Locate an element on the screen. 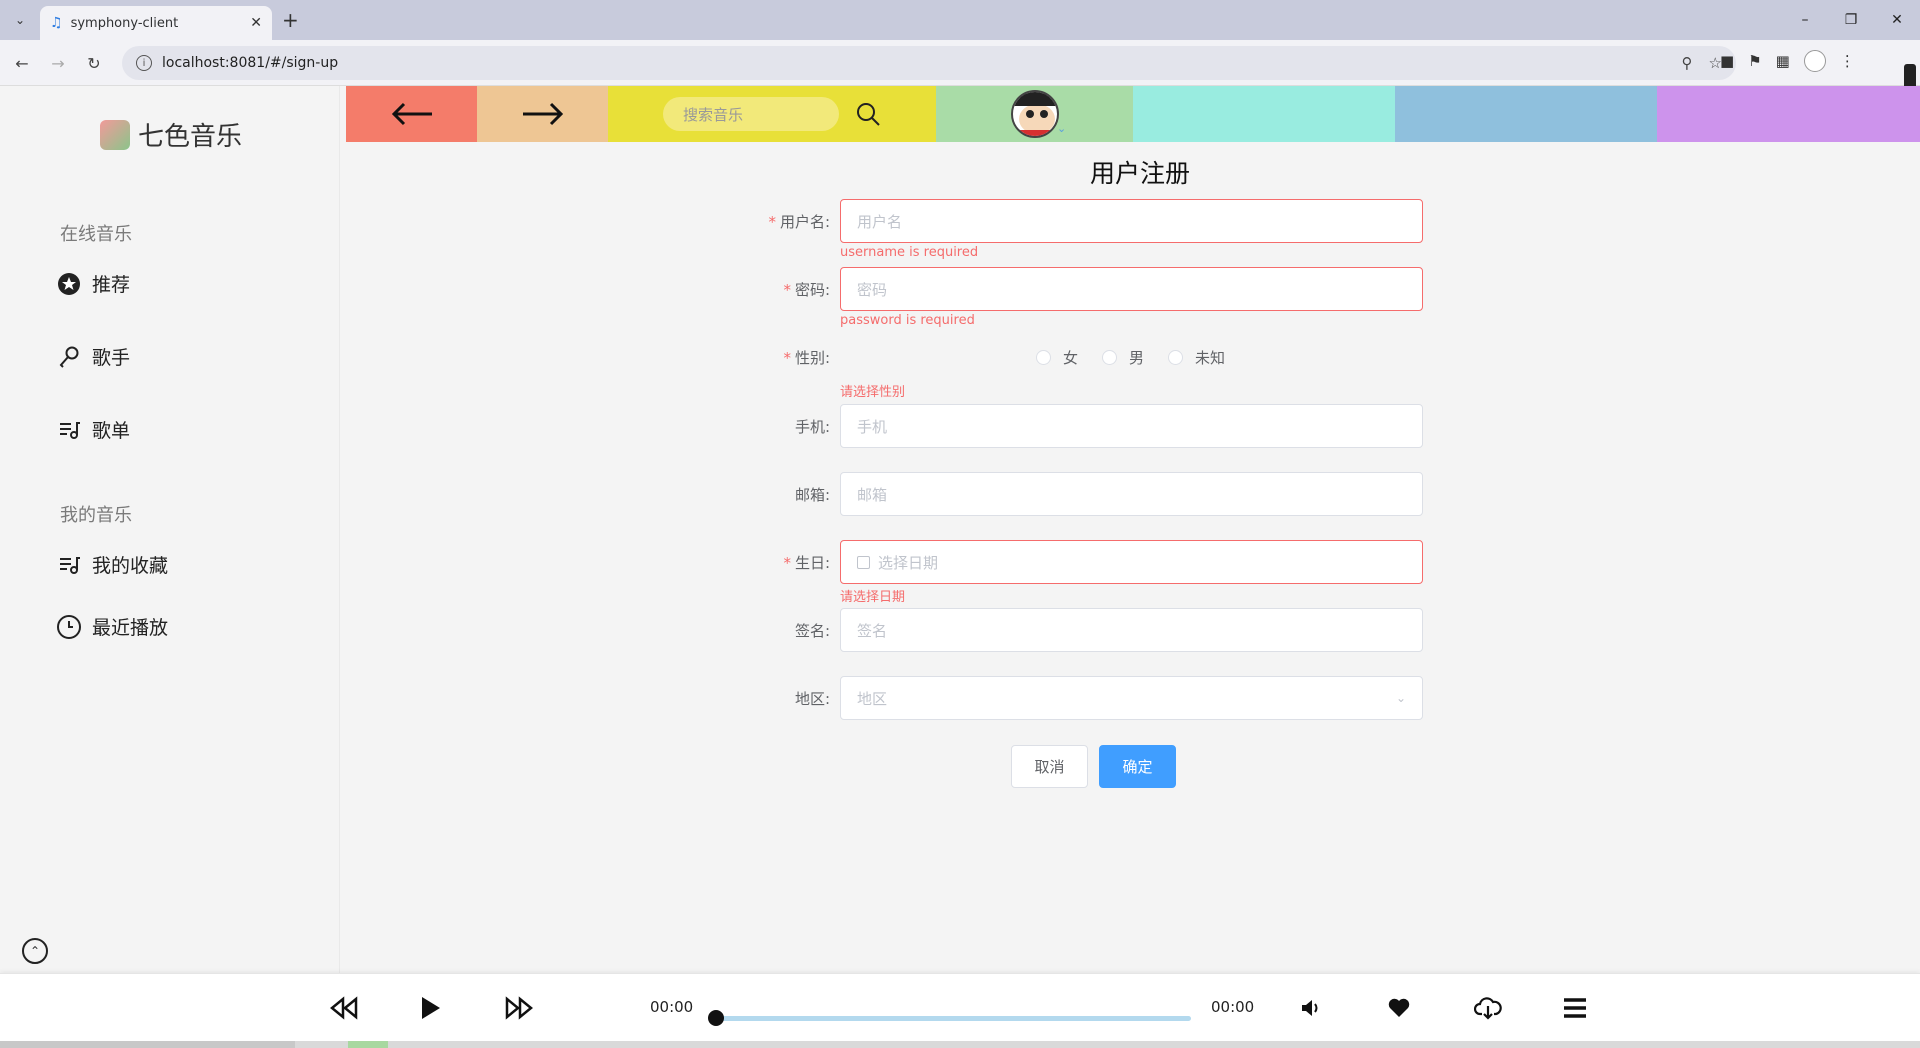 The height and width of the screenshot is (1048, 1920). logo-icon is located at coordinates (115, 134).